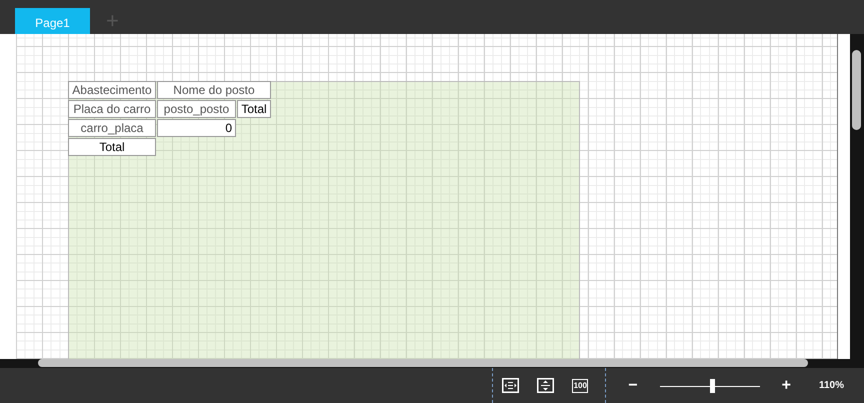 The image size is (864, 403). What do you see at coordinates (580, 385) in the screenshot?
I see `actual-size-button: 100` at bounding box center [580, 385].